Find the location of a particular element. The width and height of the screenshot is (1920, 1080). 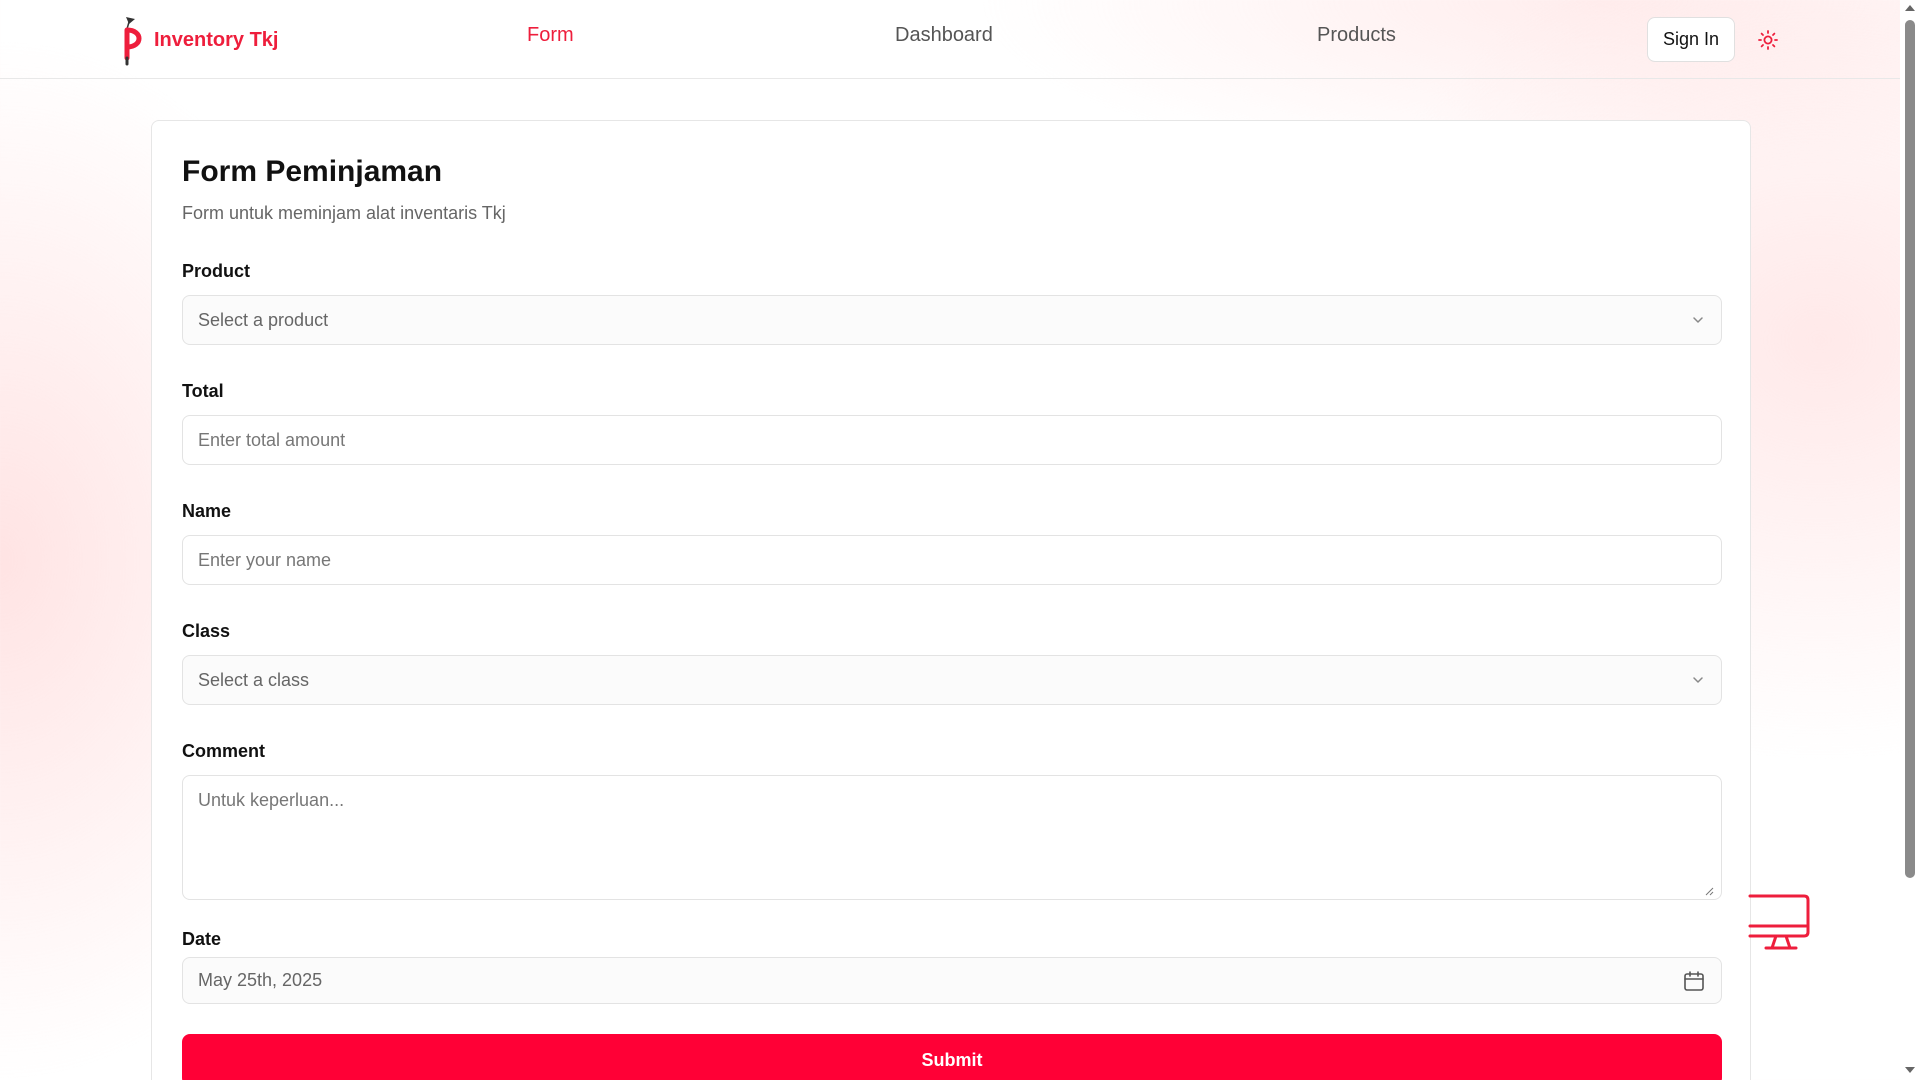

nav-form: Form is located at coordinates (550, 35).